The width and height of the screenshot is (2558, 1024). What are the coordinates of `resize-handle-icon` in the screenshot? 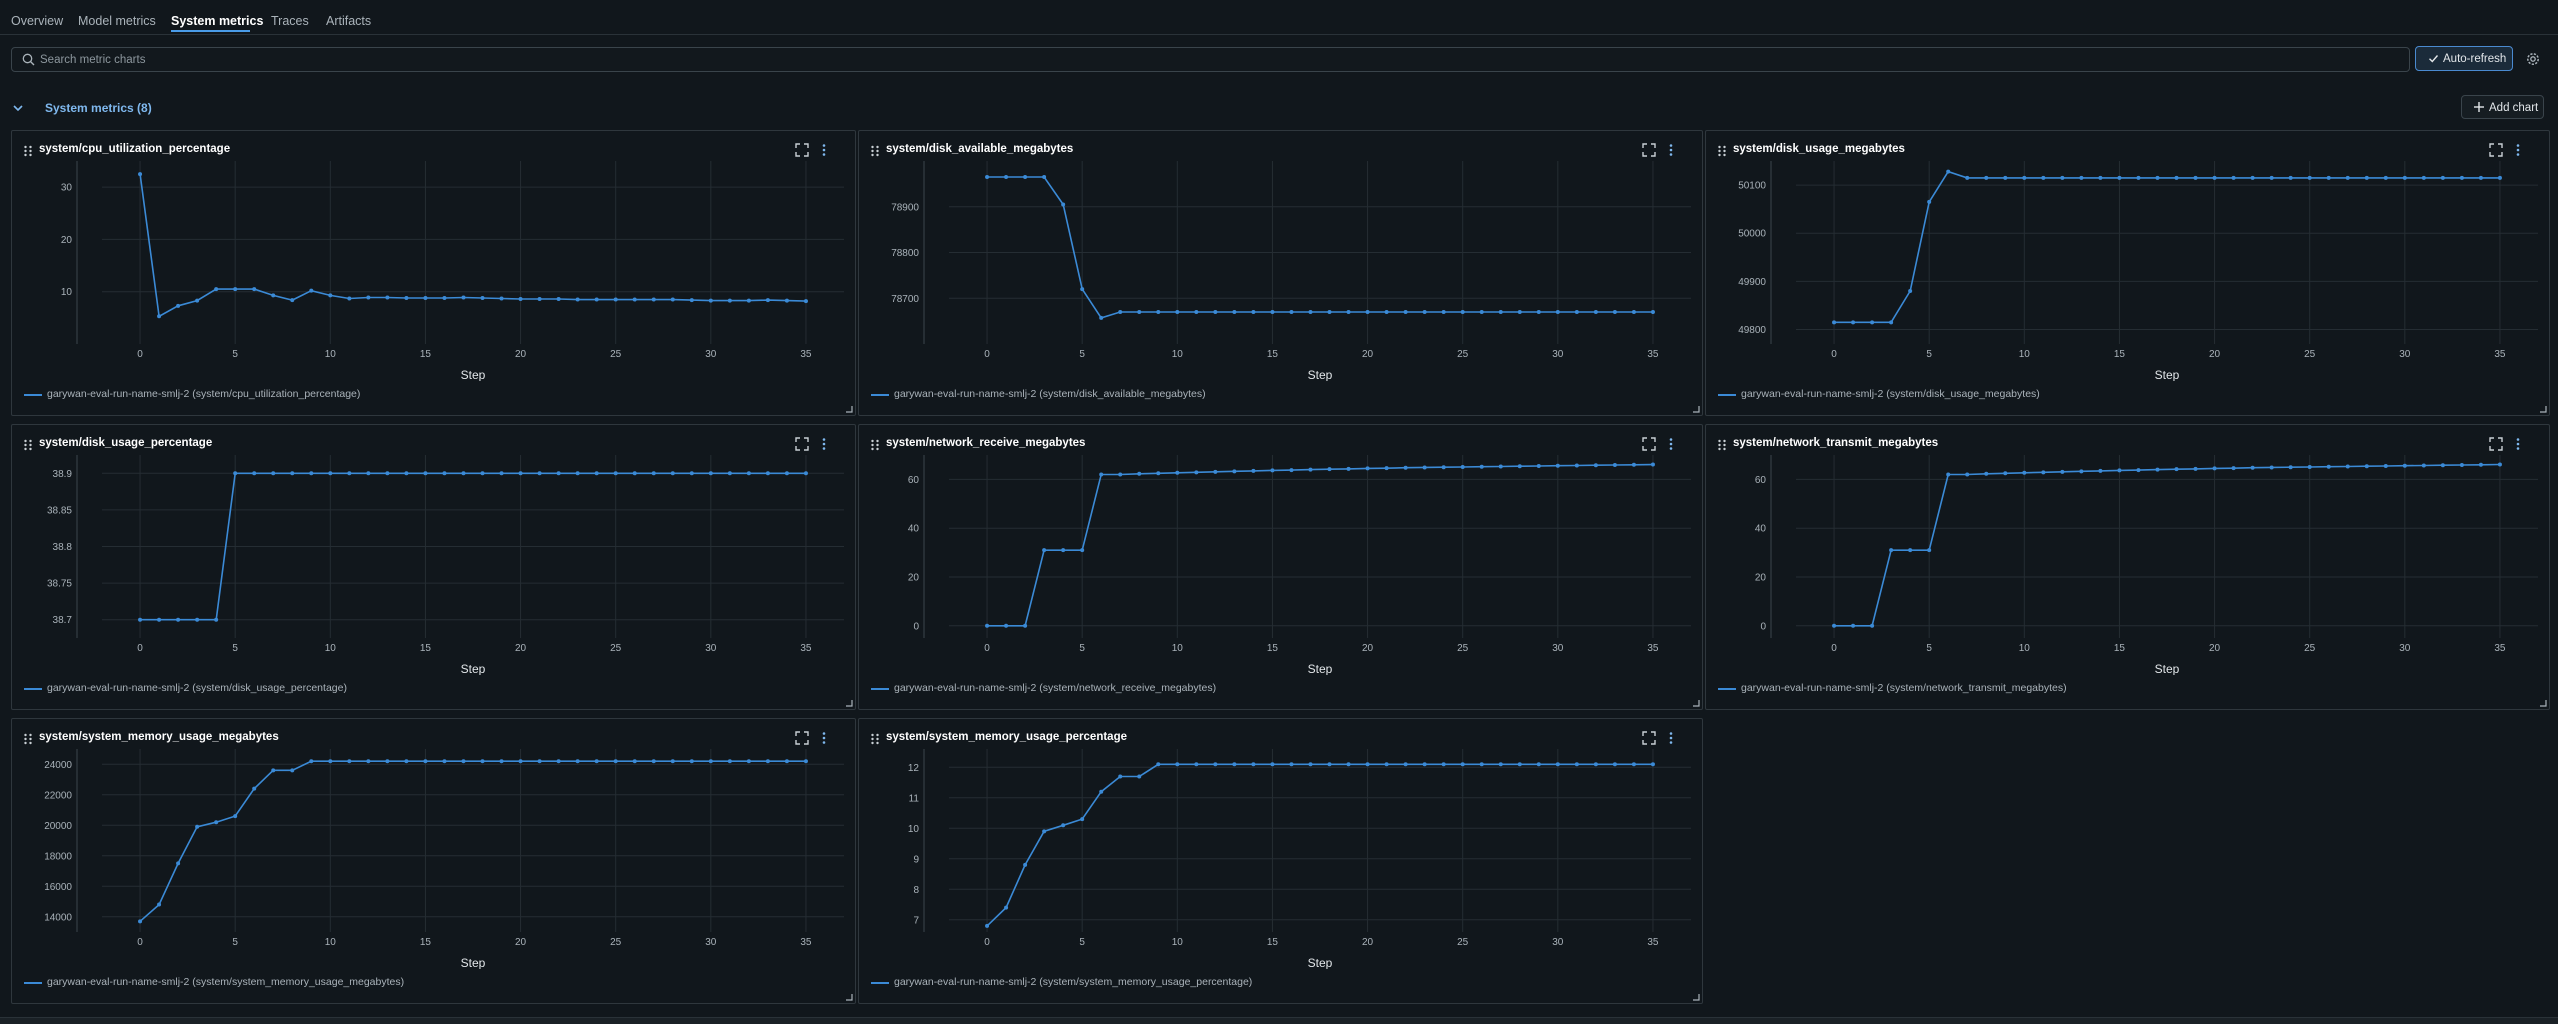 It's located at (2543, 703).